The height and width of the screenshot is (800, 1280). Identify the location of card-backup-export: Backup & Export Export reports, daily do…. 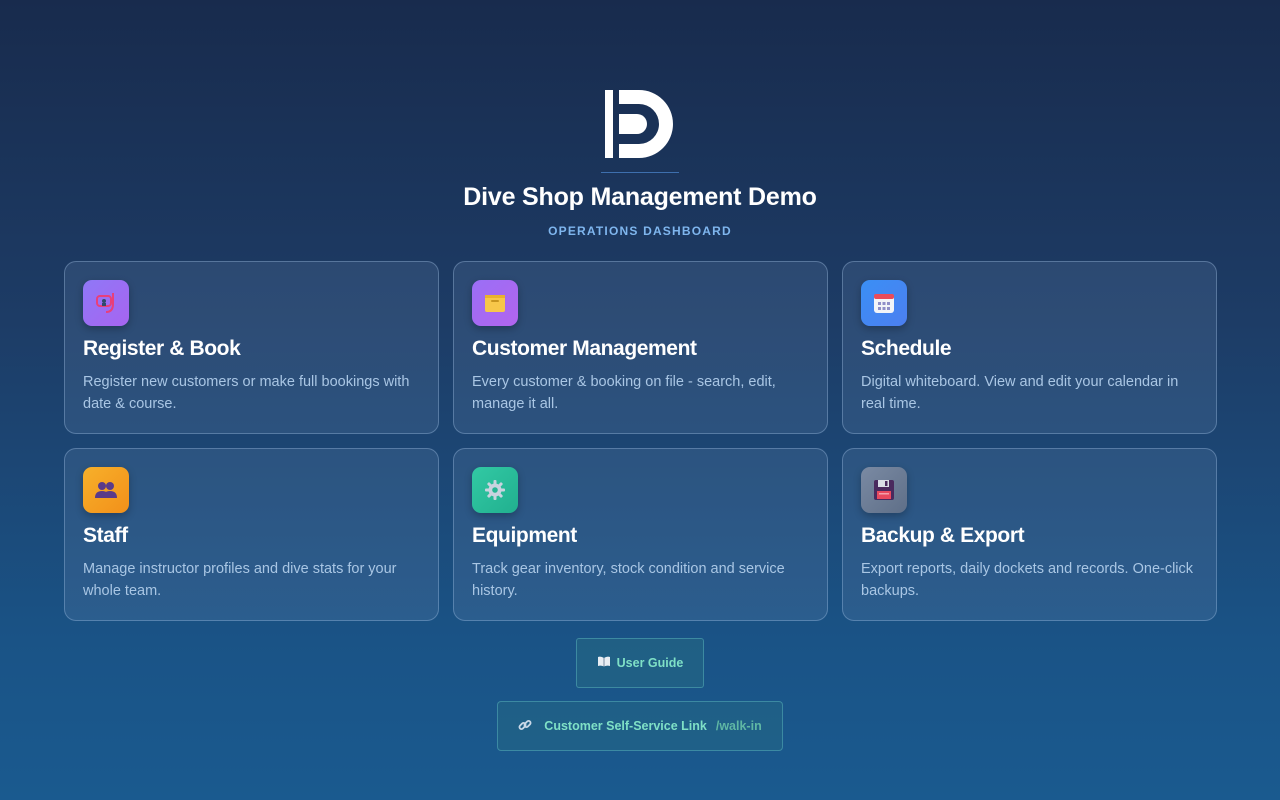
(1029, 534).